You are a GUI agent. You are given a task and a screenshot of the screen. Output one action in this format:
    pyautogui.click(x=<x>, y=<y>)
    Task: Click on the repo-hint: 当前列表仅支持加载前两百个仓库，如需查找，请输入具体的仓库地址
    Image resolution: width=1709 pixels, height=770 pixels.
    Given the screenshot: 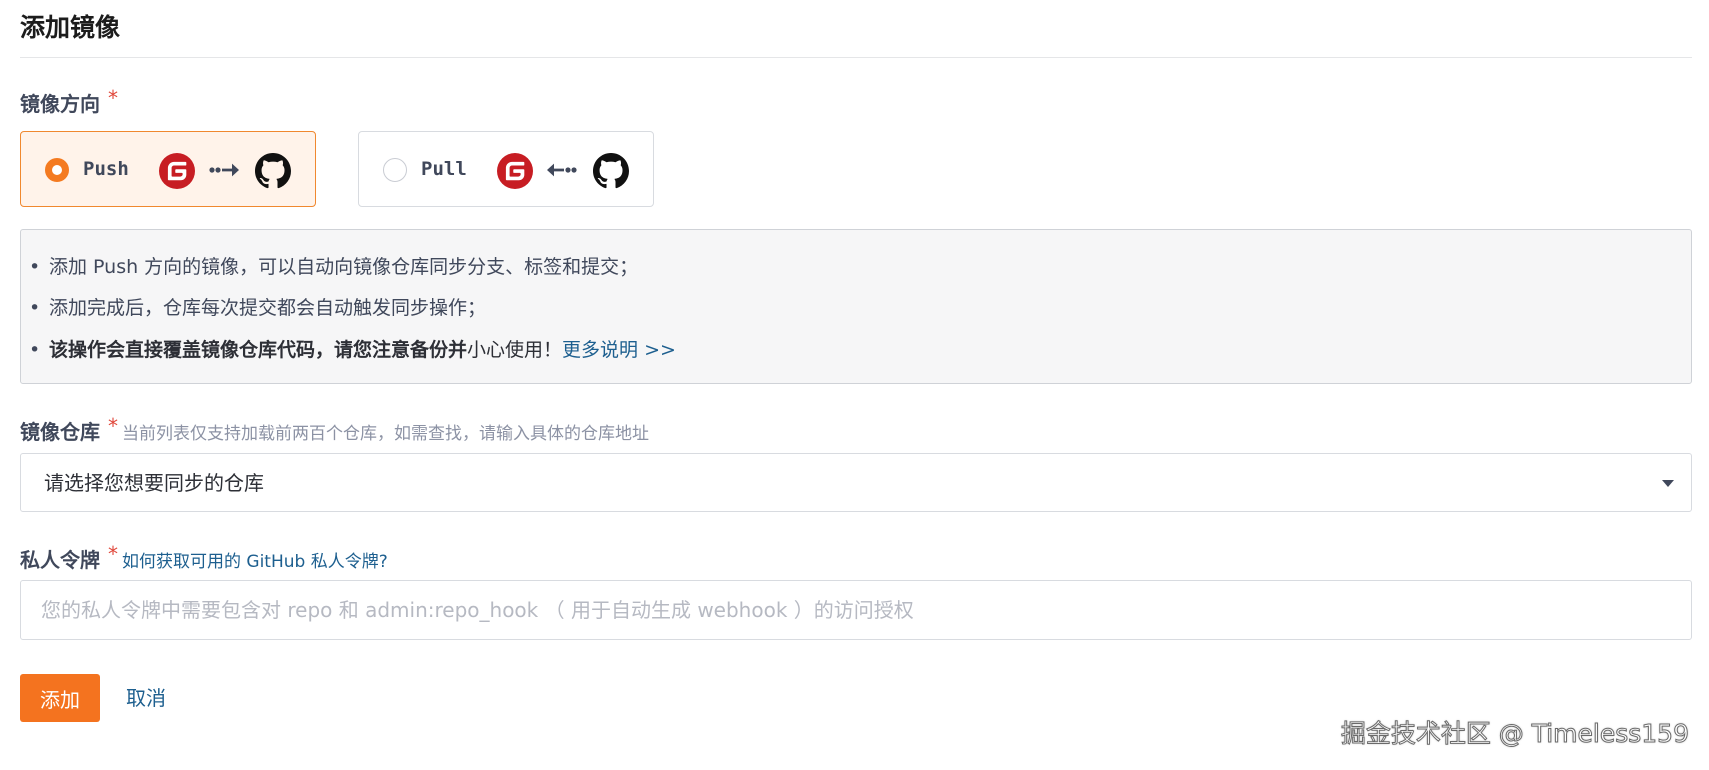 What is the action you would take?
    pyautogui.click(x=385, y=434)
    